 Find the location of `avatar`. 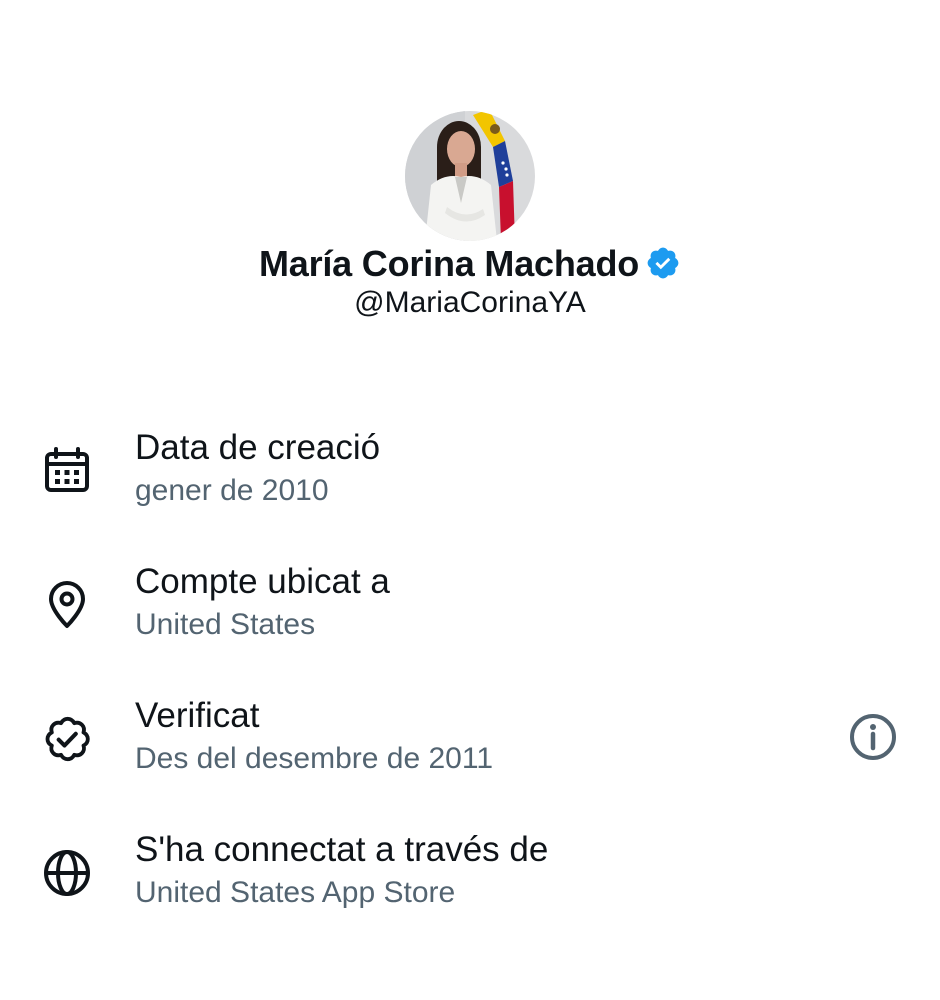

avatar is located at coordinates (470, 176).